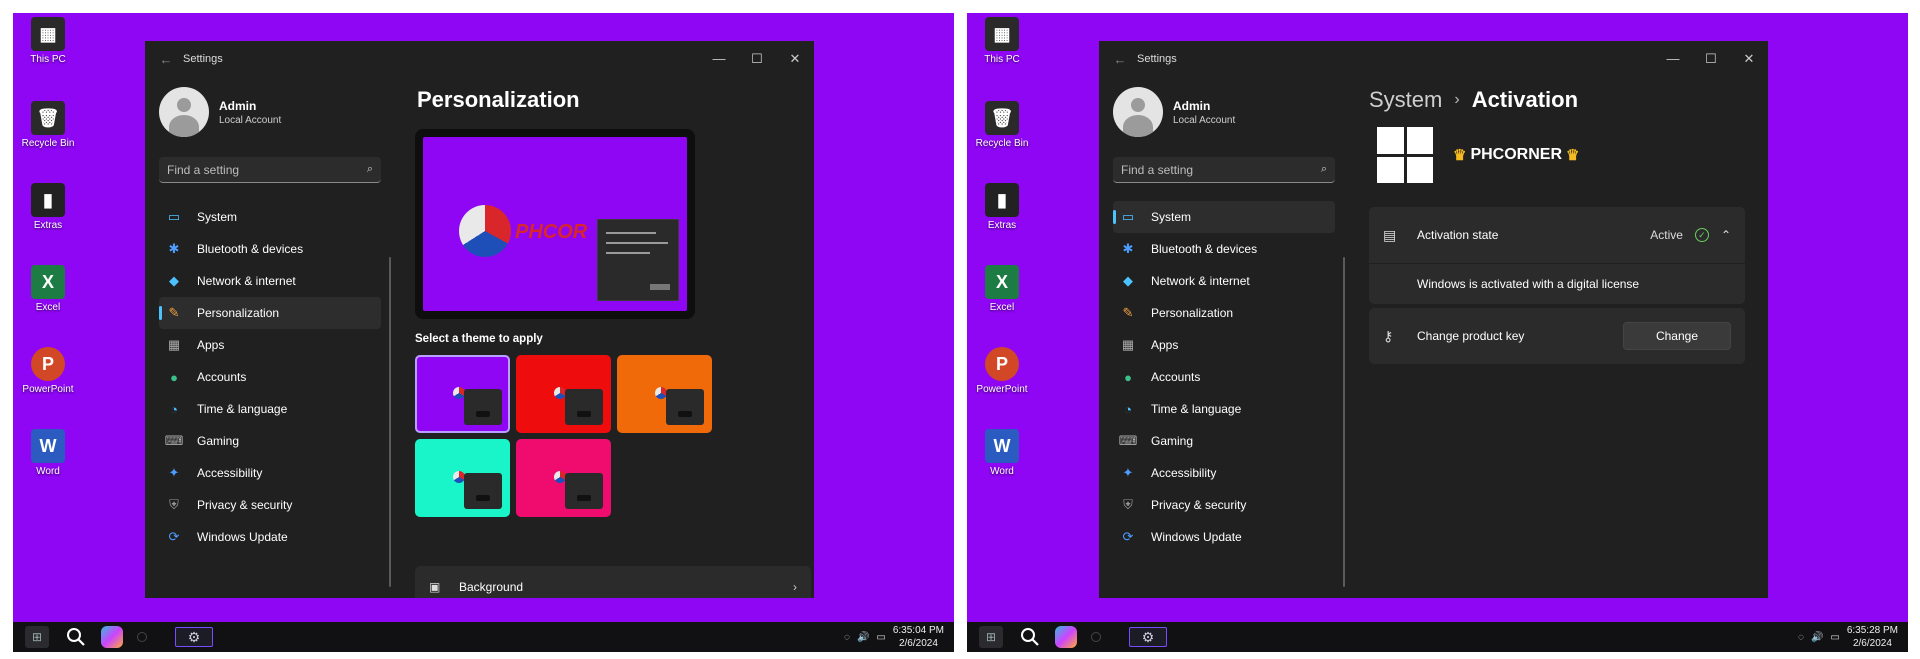 This screenshot has width=1920, height=659. Describe the element at coordinates (483, 637) in the screenshot. I see `taskbar: ⊞ ⚙ ◌ 🔊 ▭ 6:35:04 PM 2/6/2024` at that location.